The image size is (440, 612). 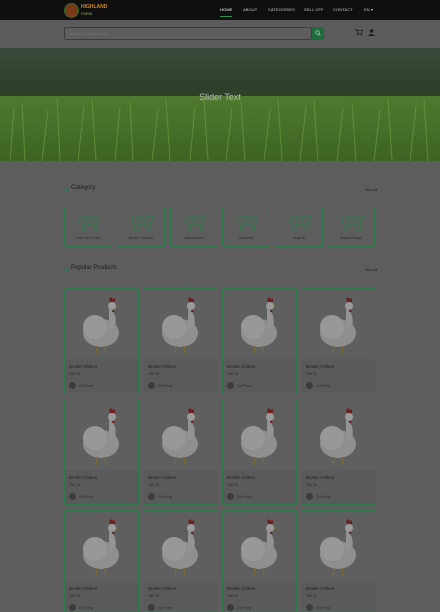 I want to click on category-card: Goat Milk, so click(x=246, y=227).